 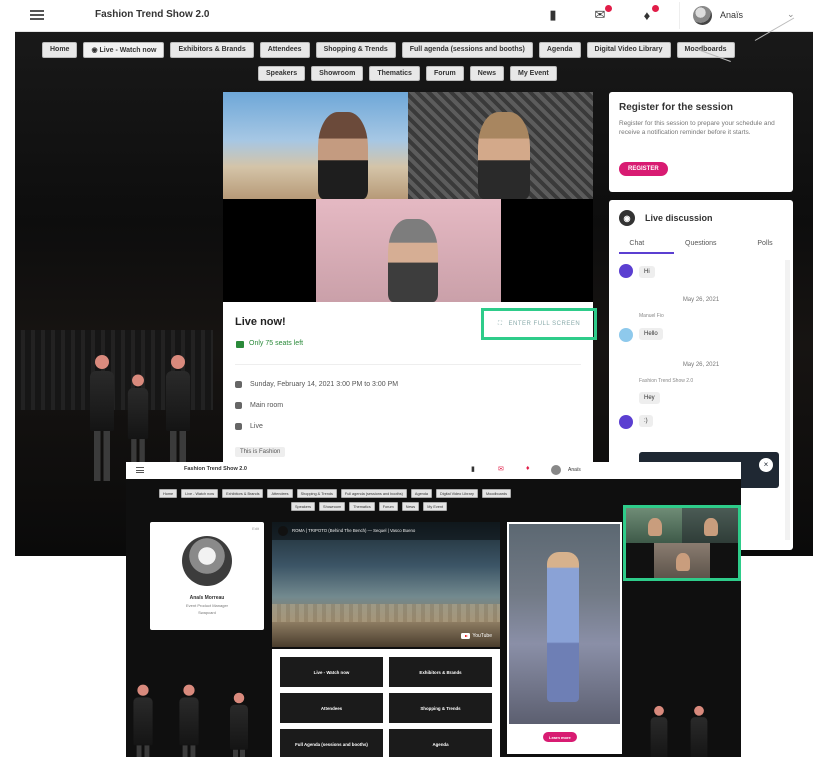 What do you see at coordinates (215, 469) in the screenshot?
I see `app-title: Fashion Trend Show 2.0` at bounding box center [215, 469].